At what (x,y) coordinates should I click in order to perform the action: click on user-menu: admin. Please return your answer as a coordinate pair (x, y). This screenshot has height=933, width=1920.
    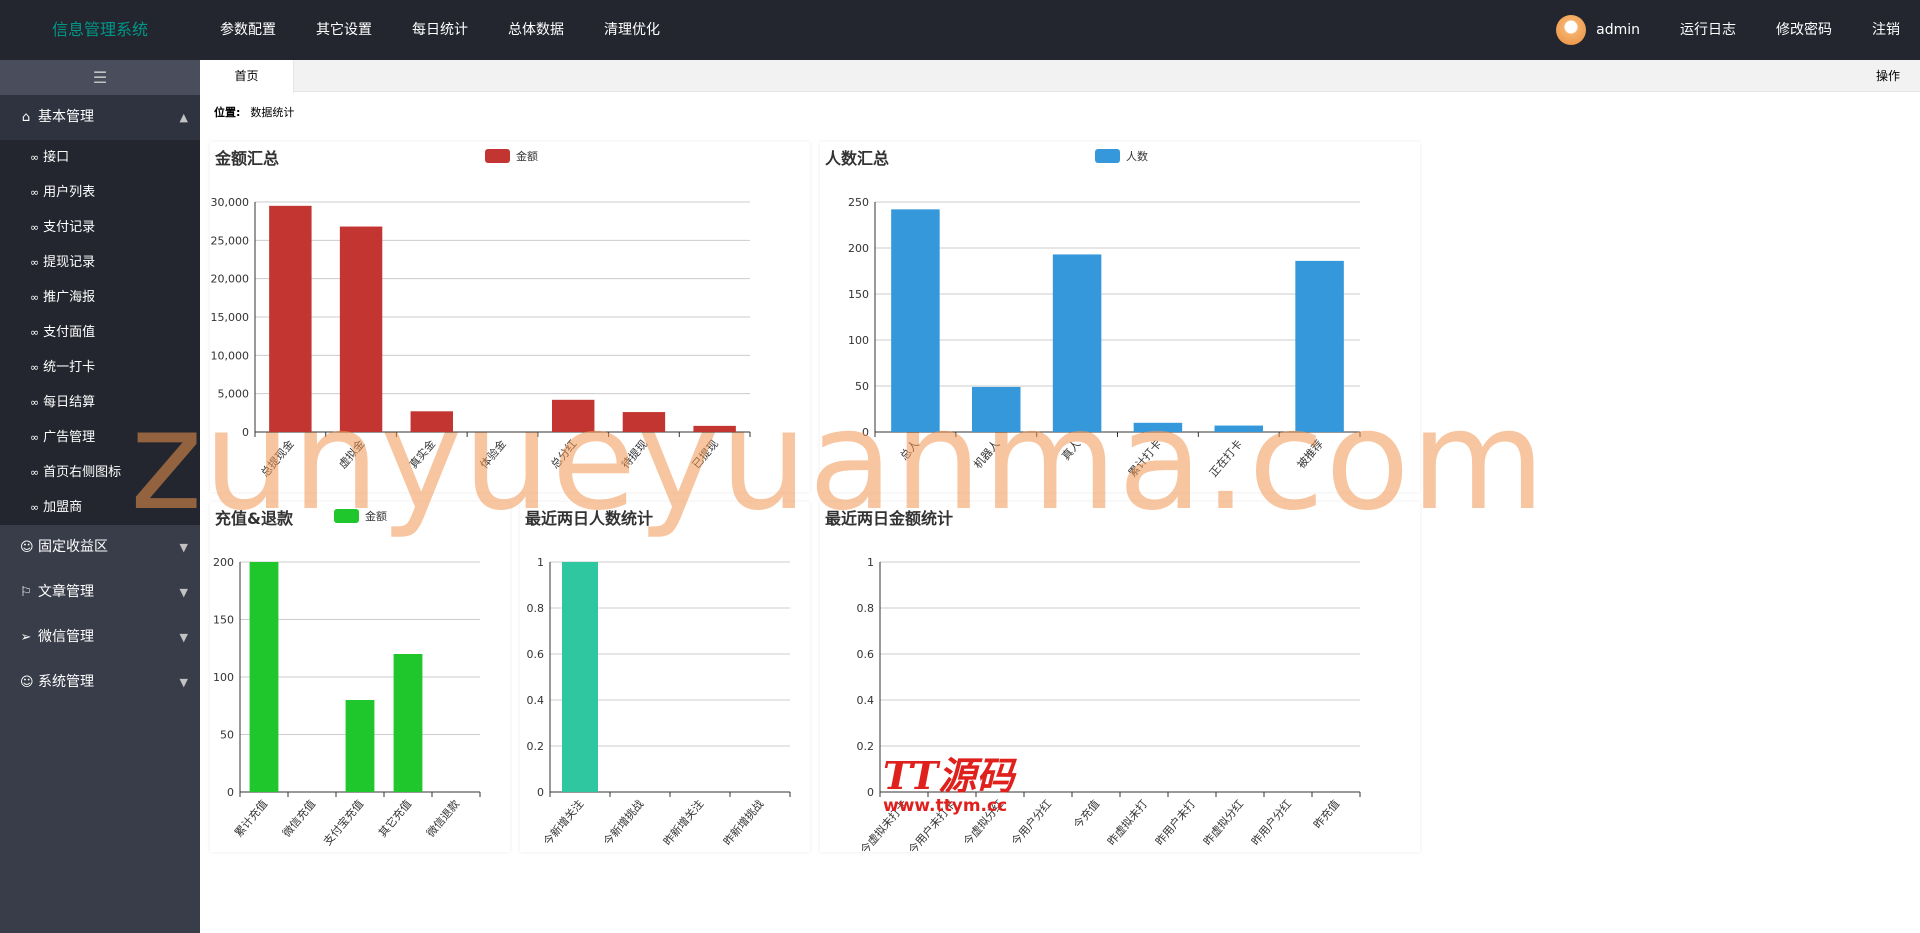
    Looking at the image, I should click on (1598, 30).